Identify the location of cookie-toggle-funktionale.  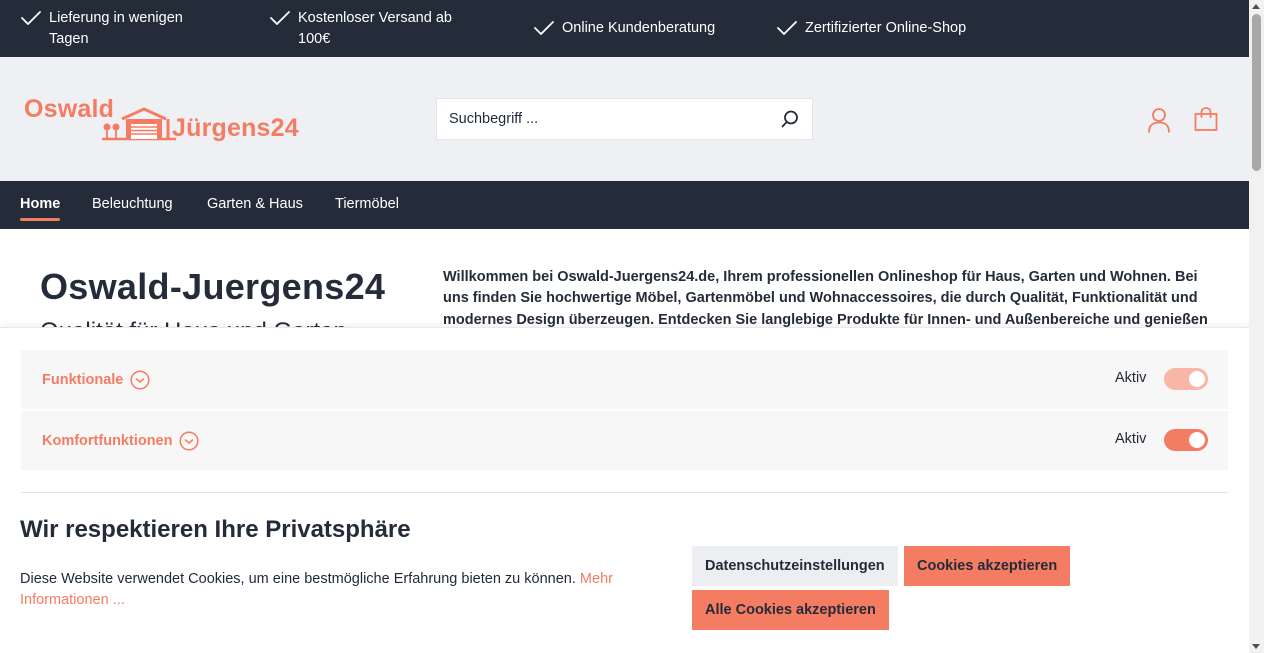
(1186, 379).